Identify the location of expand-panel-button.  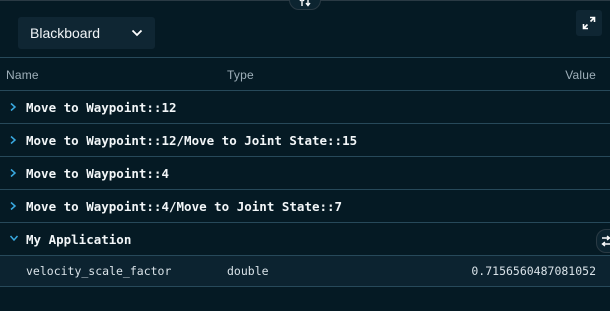
(589, 23).